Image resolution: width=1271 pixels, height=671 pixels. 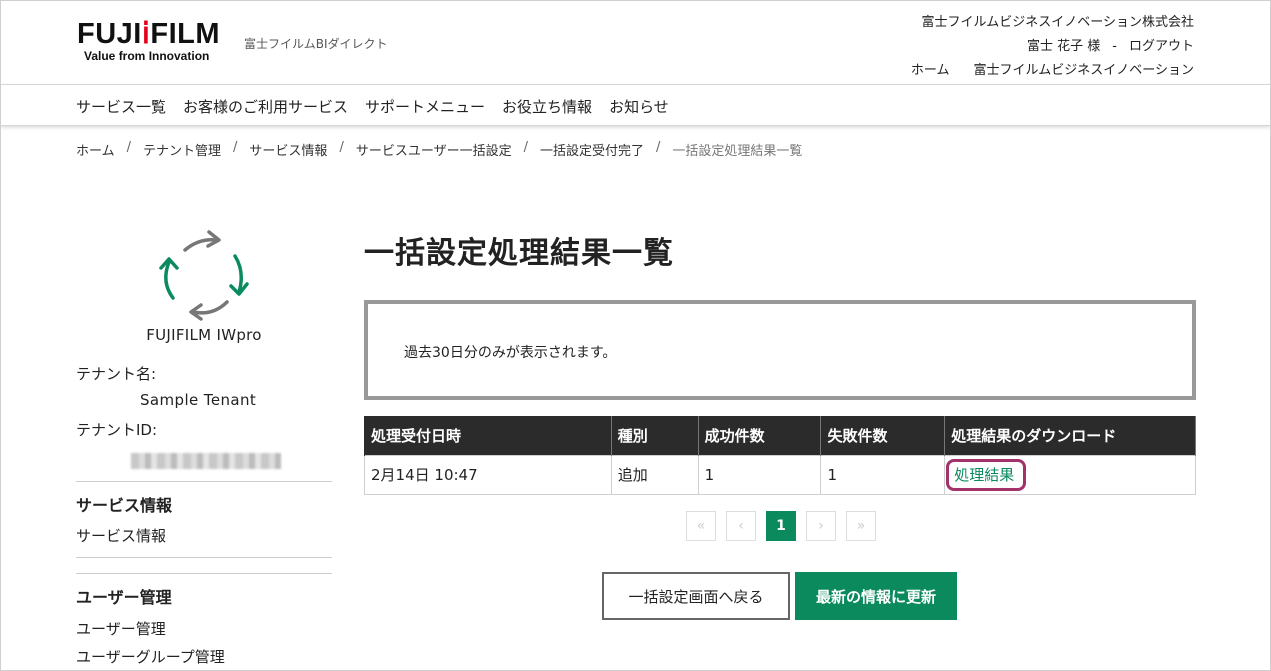 I want to click on notice-text: 過去30日分のみが表示されます。, so click(x=510, y=353).